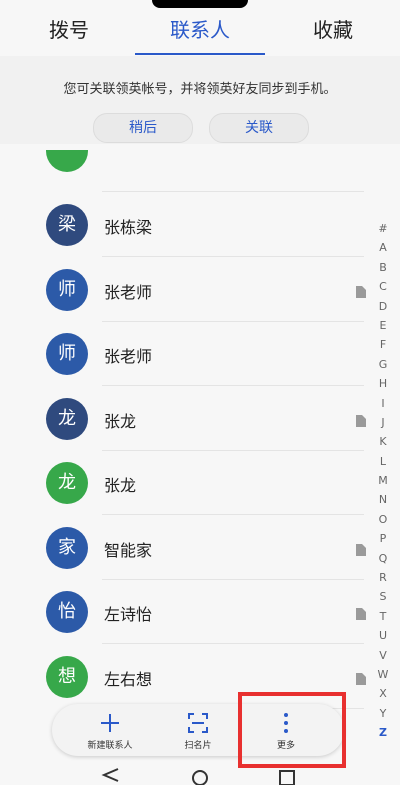  Describe the element at coordinates (286, 723) in the screenshot. I see `more-vertical-icon` at that location.